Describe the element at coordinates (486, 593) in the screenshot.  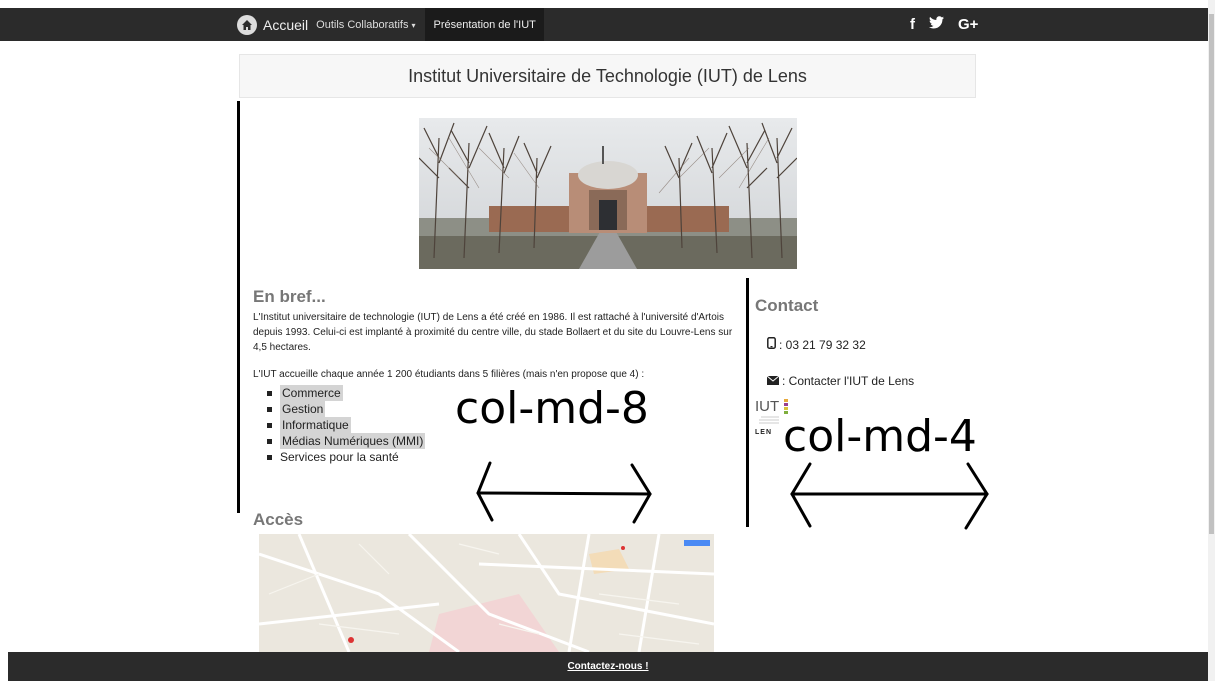
I see `map-embed` at that location.